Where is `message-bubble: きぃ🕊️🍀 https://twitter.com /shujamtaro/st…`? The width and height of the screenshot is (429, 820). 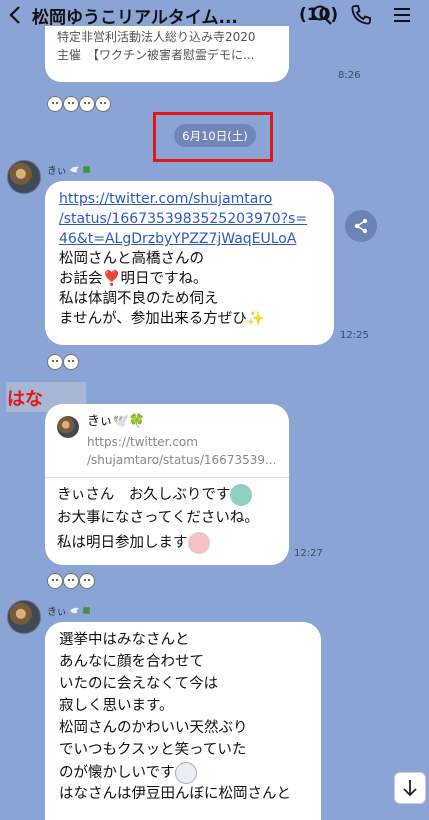
message-bubble: きぃ🕊️🍀 https://twitter.com /shujamtaro/st… is located at coordinates (167, 484).